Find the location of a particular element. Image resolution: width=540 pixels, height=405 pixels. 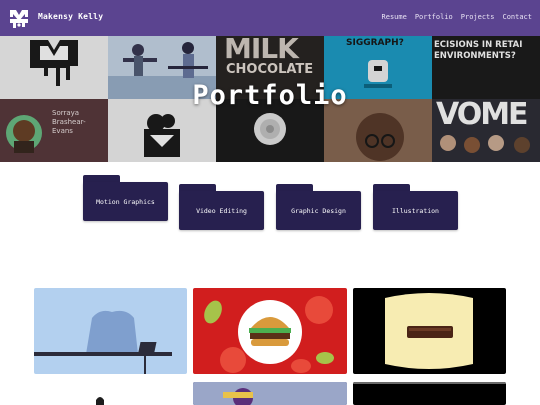

category-label: Motion Graphics is located at coordinates (125, 201).